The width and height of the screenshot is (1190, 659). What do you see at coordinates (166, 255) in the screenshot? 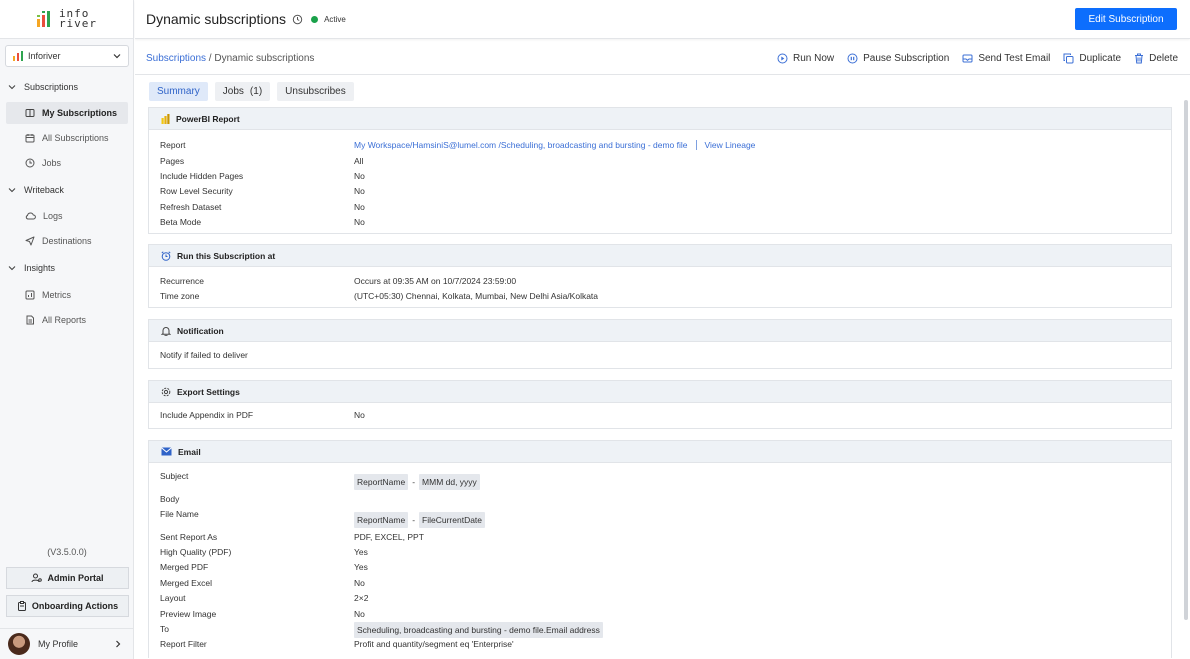
I see `alarm-clock-icon` at bounding box center [166, 255].